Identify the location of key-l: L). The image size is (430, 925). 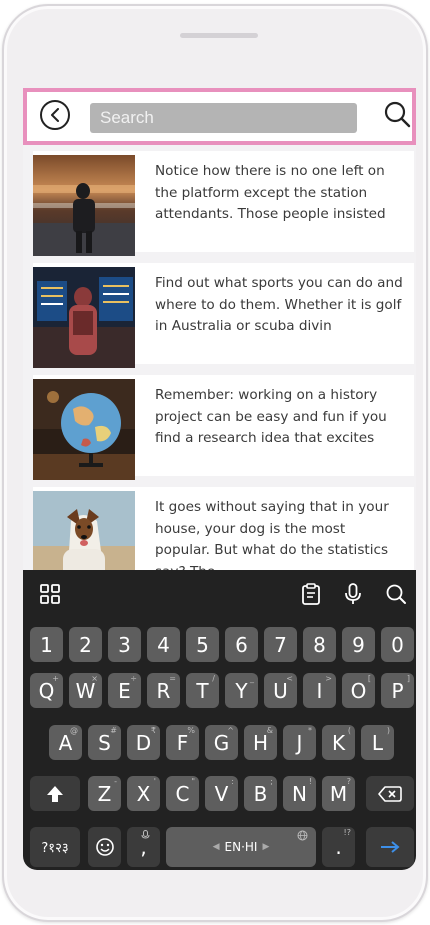
(377, 742).